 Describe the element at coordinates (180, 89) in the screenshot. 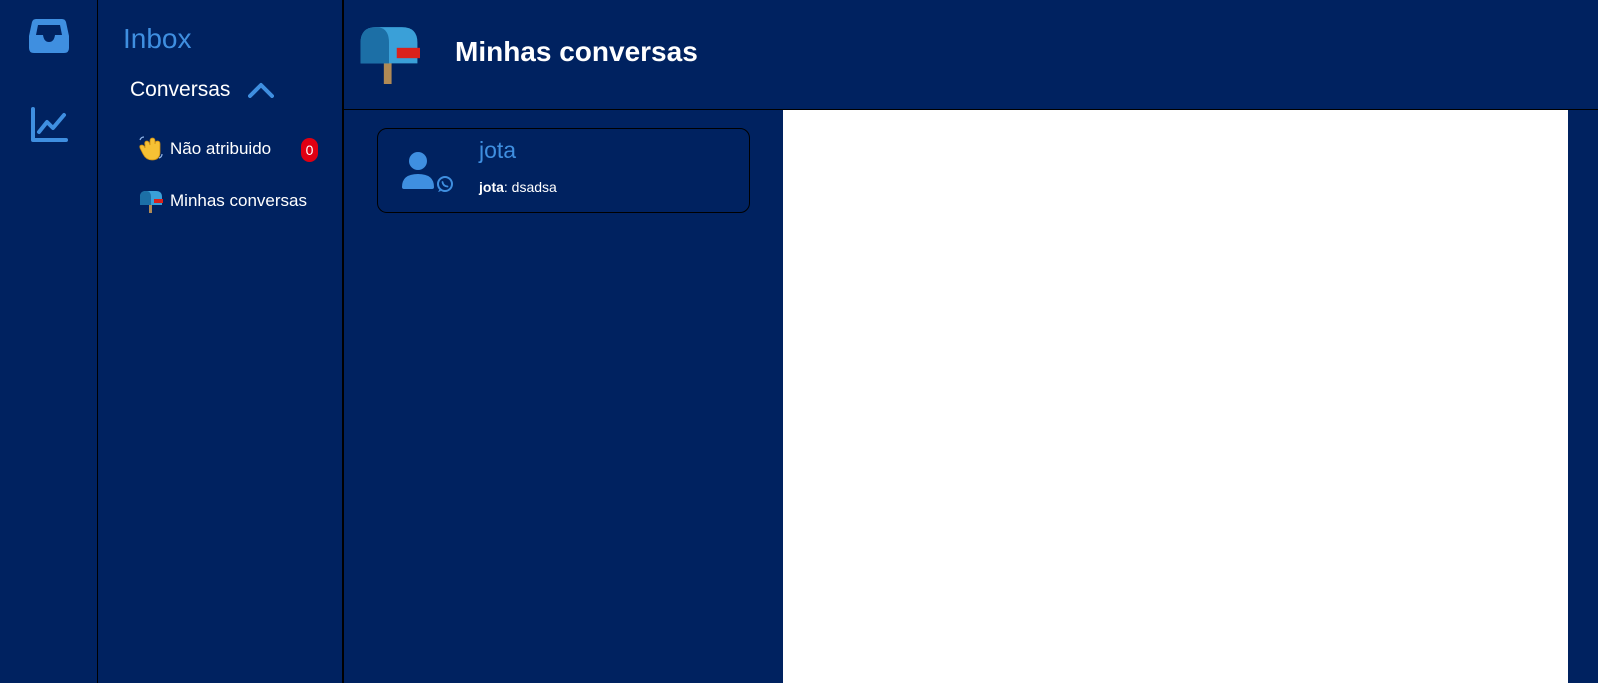

I see `conversations-section-label: Conversas` at that location.